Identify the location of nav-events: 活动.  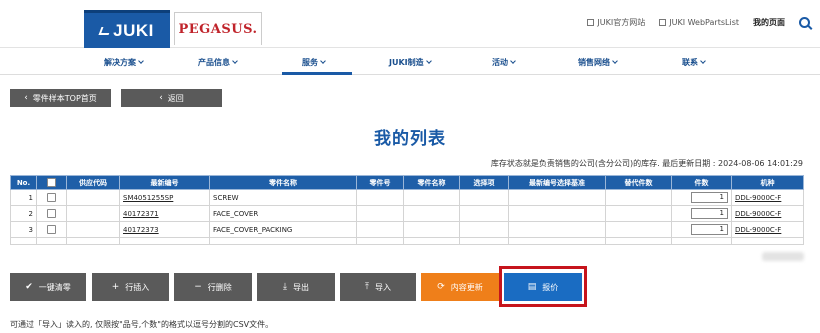
(504, 62).